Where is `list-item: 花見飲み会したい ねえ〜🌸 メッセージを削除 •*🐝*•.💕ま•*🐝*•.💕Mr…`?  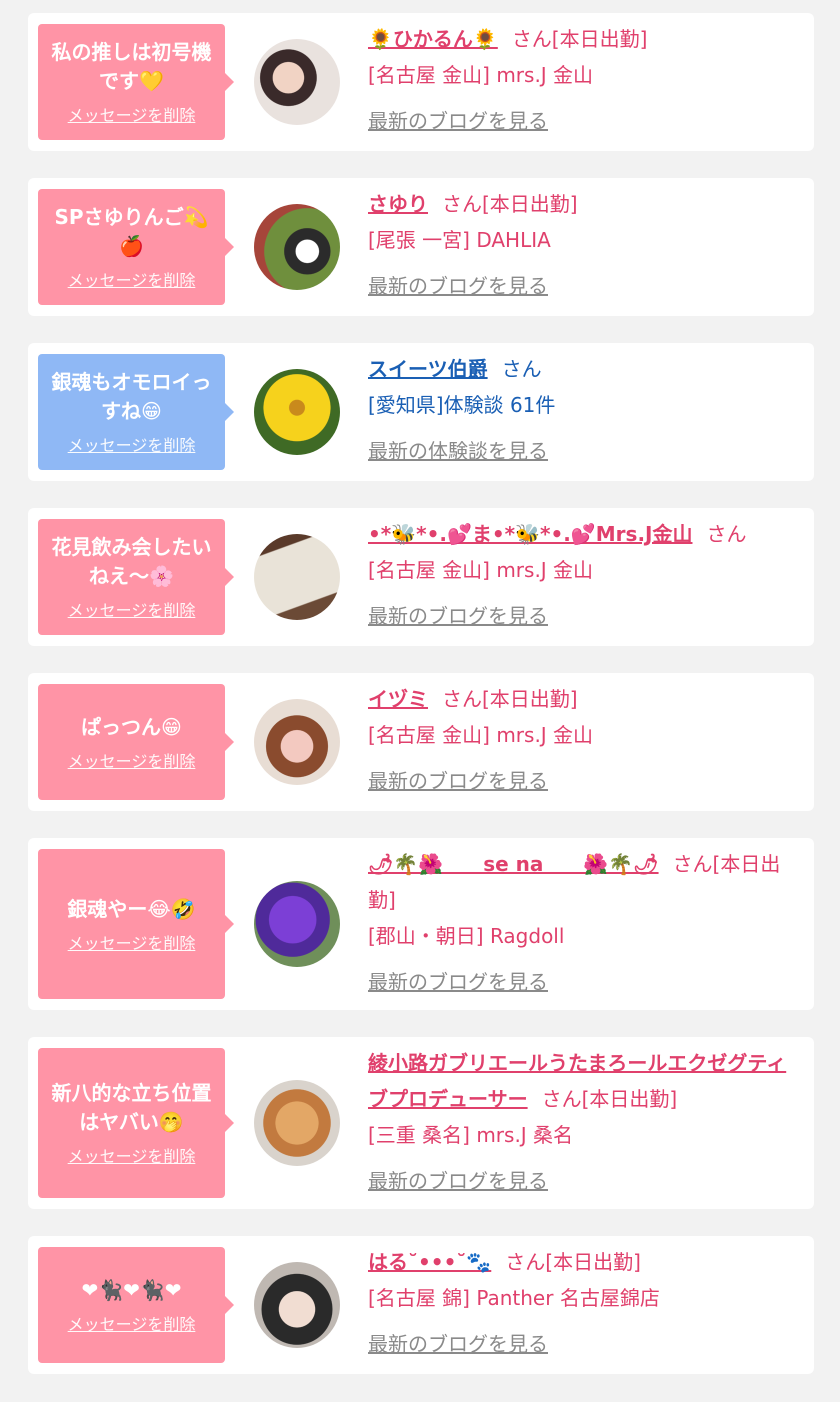 list-item: 花見飲み会したい ねえ〜🌸 メッセージを削除 •*🐝*•.💕ま•*🐝*•.💕Mr… is located at coordinates (421, 577).